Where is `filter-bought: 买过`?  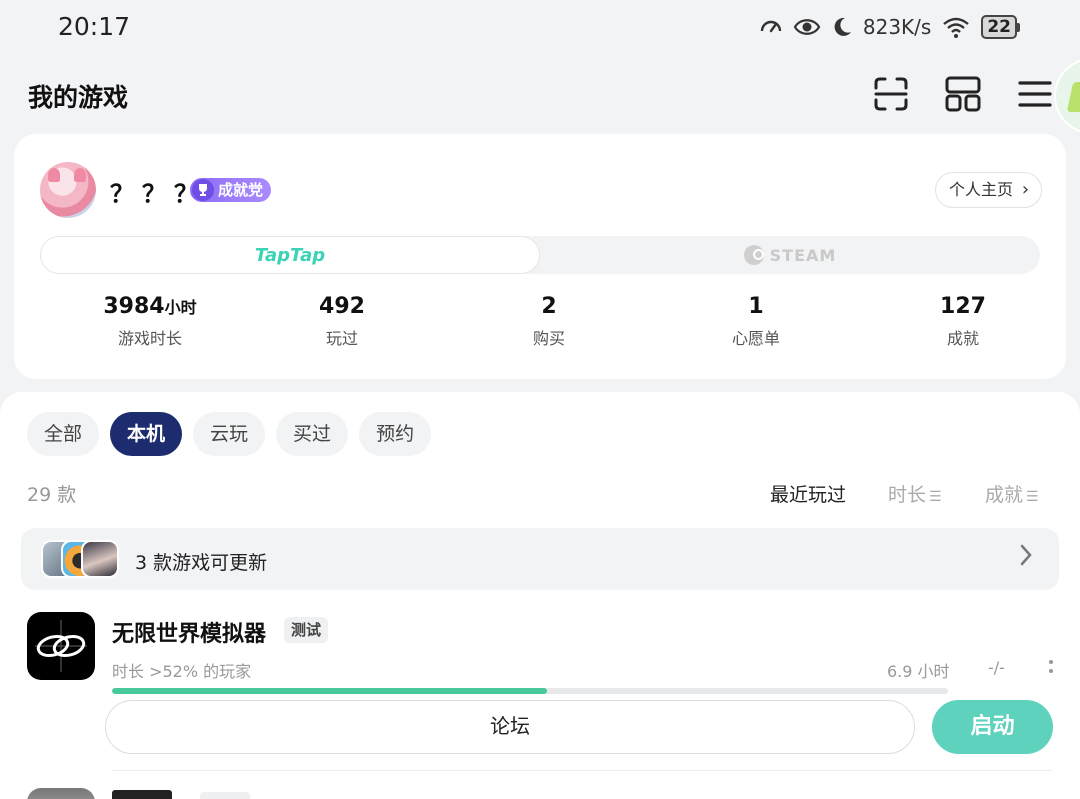 filter-bought: 买过 is located at coordinates (312, 434).